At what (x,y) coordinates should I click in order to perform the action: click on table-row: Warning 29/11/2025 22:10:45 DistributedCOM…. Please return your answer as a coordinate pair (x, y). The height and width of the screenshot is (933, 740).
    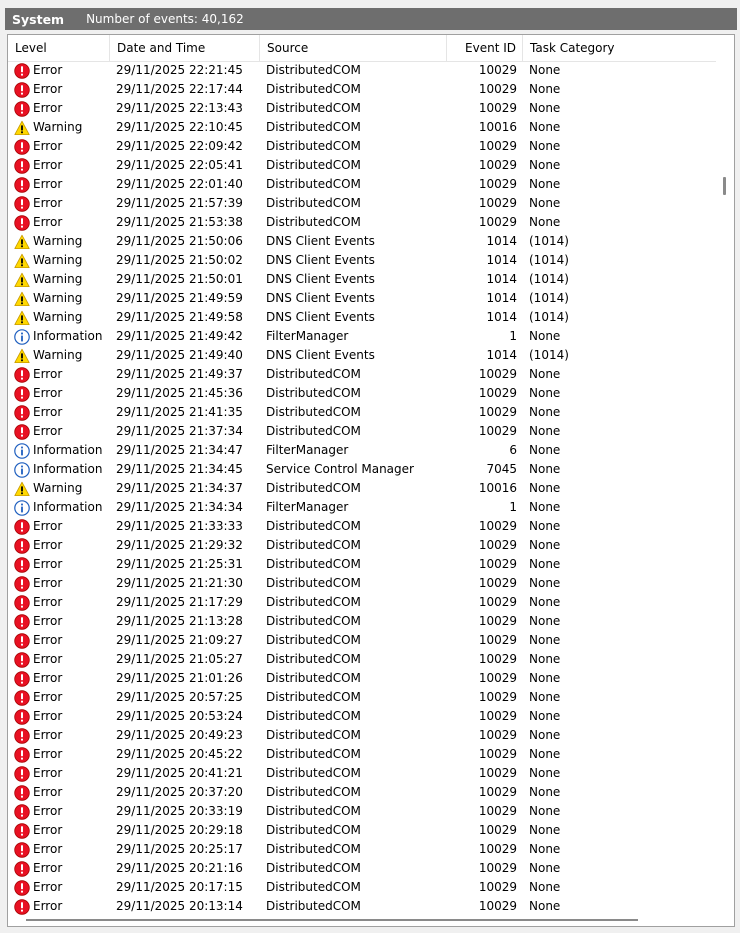
    Looking at the image, I should click on (362, 127).